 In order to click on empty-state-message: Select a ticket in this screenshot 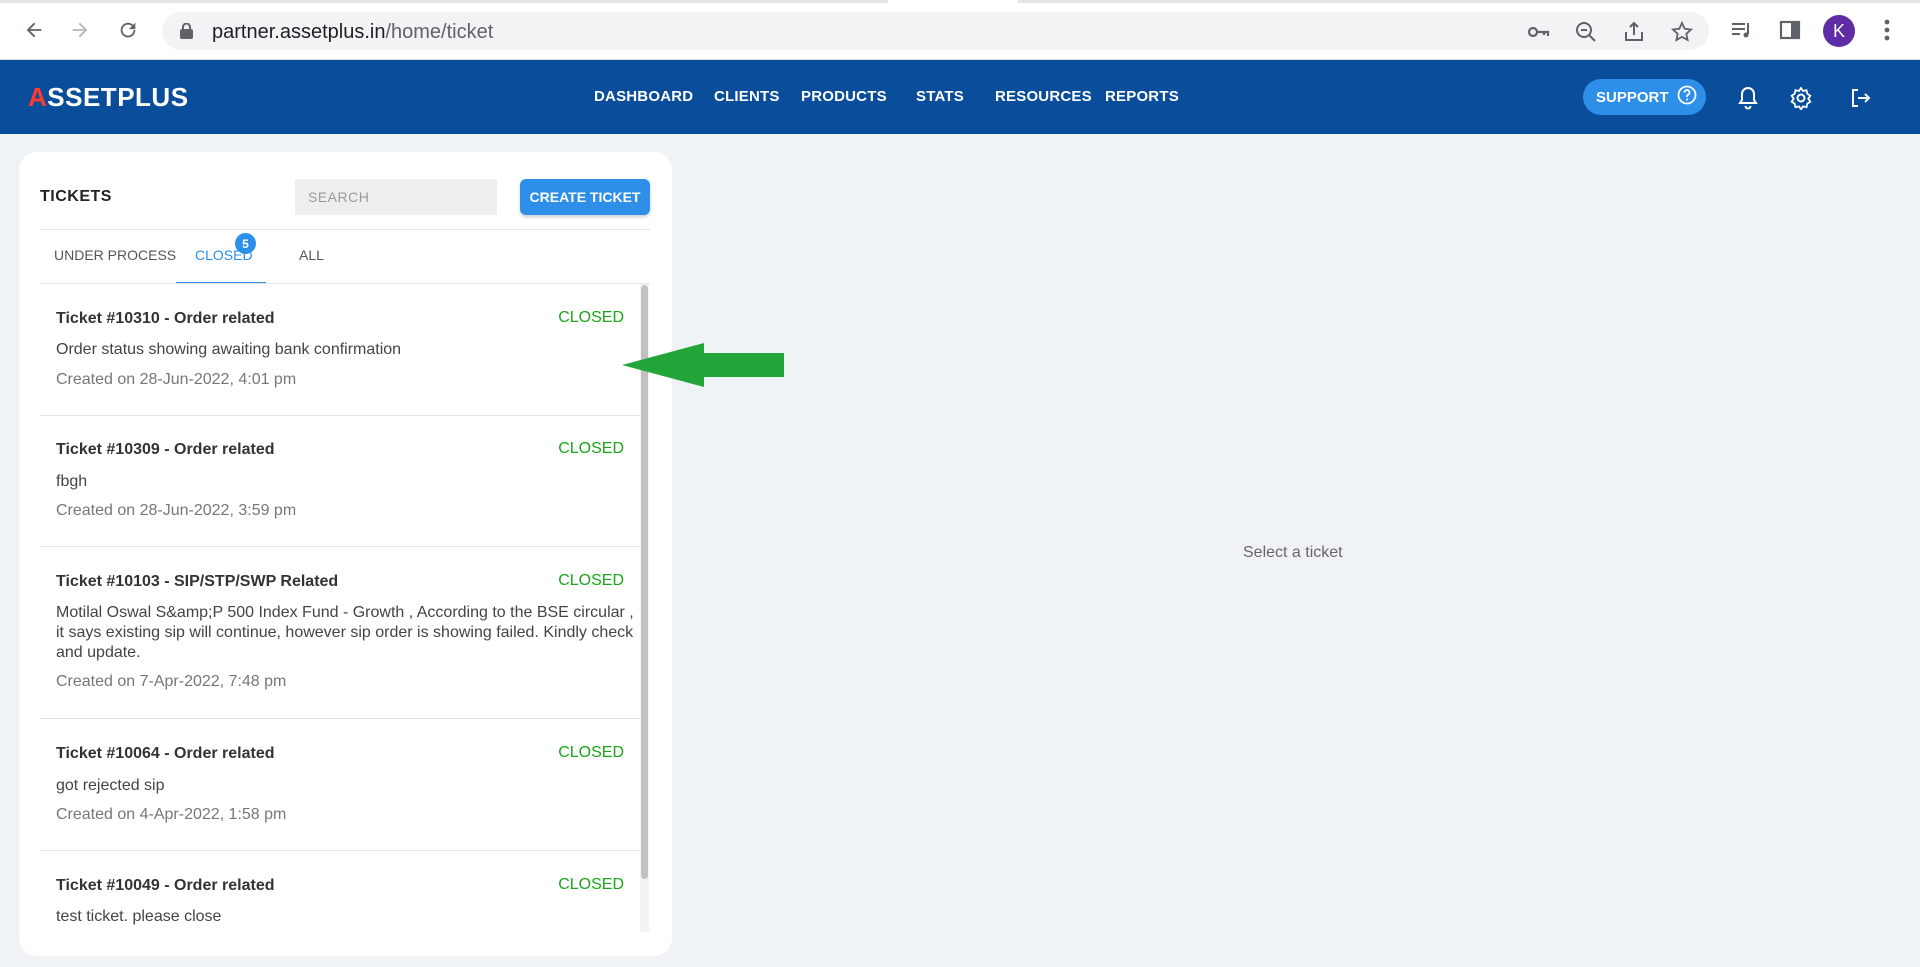, I will do `click(1293, 552)`.